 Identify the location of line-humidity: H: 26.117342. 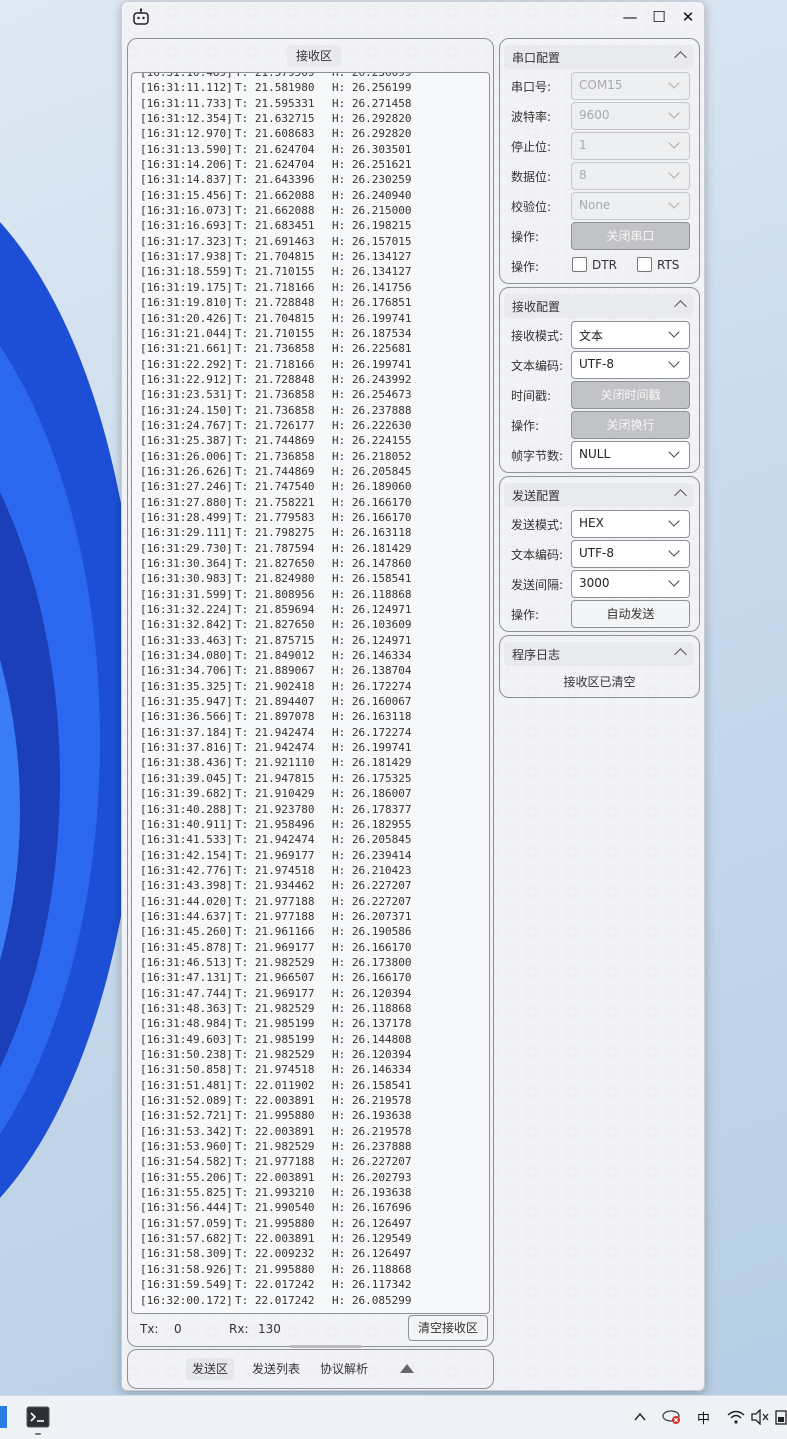
(372, 1285).